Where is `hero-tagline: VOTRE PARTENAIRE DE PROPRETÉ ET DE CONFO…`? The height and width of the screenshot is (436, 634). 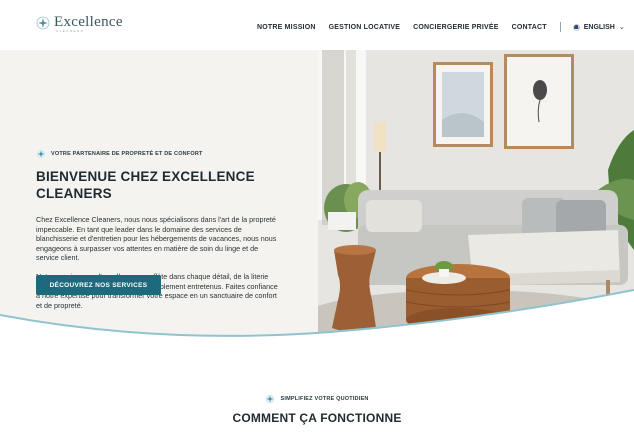
hero-tagline: VOTRE PARTENAIRE DE PROPRETÉ ET DE CONFO… is located at coordinates (119, 154).